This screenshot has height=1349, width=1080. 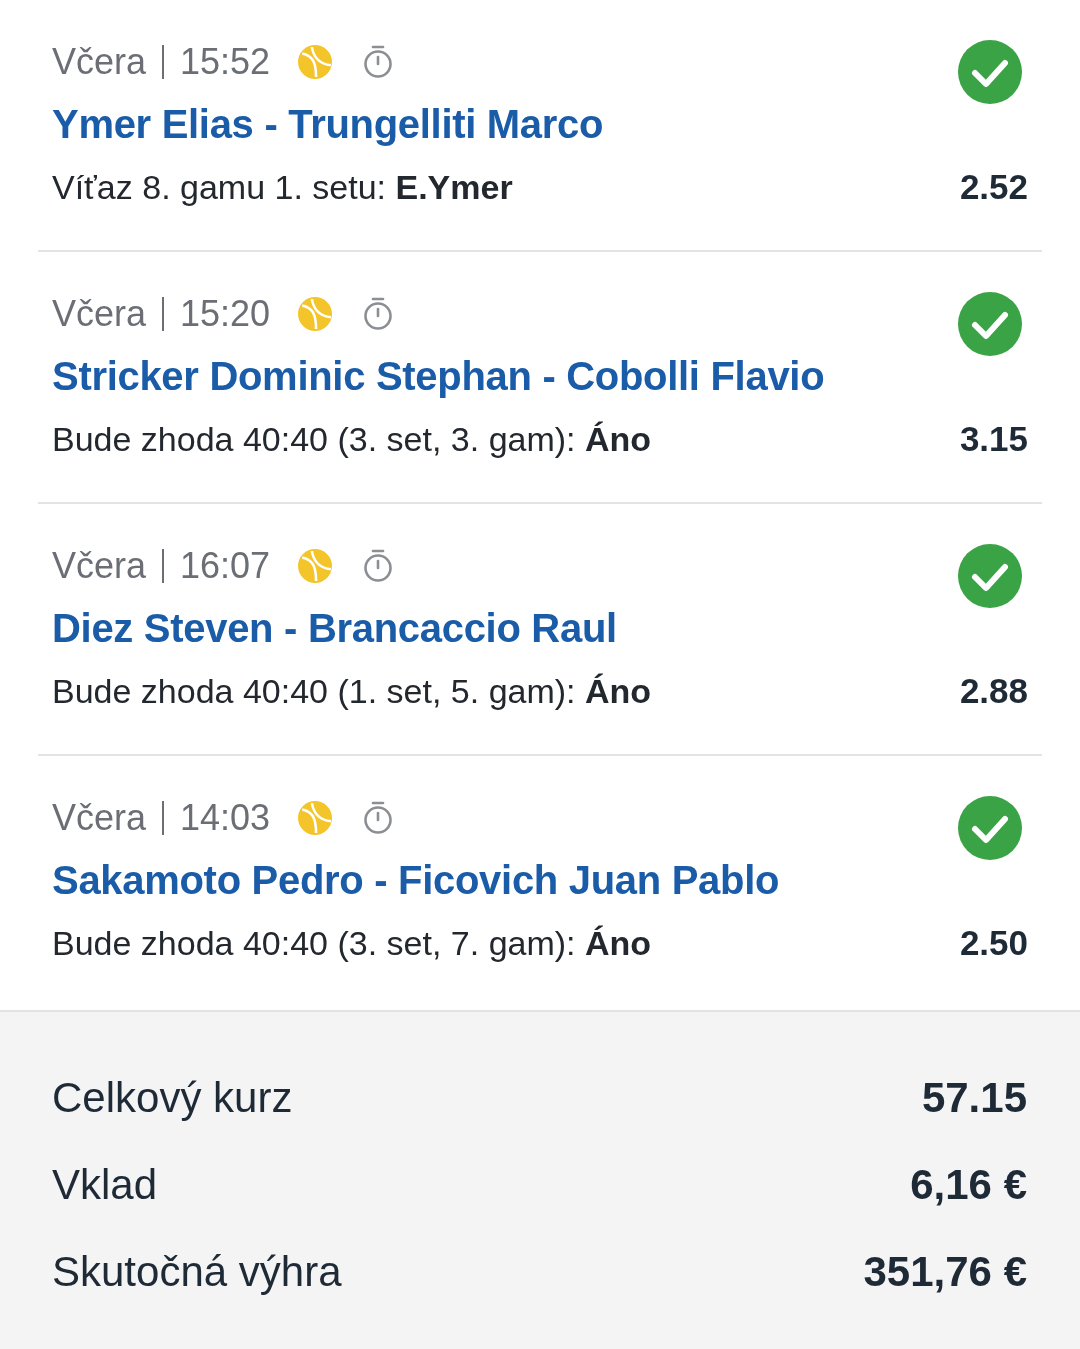 I want to click on bet-odds: 2.52, so click(x=993, y=186).